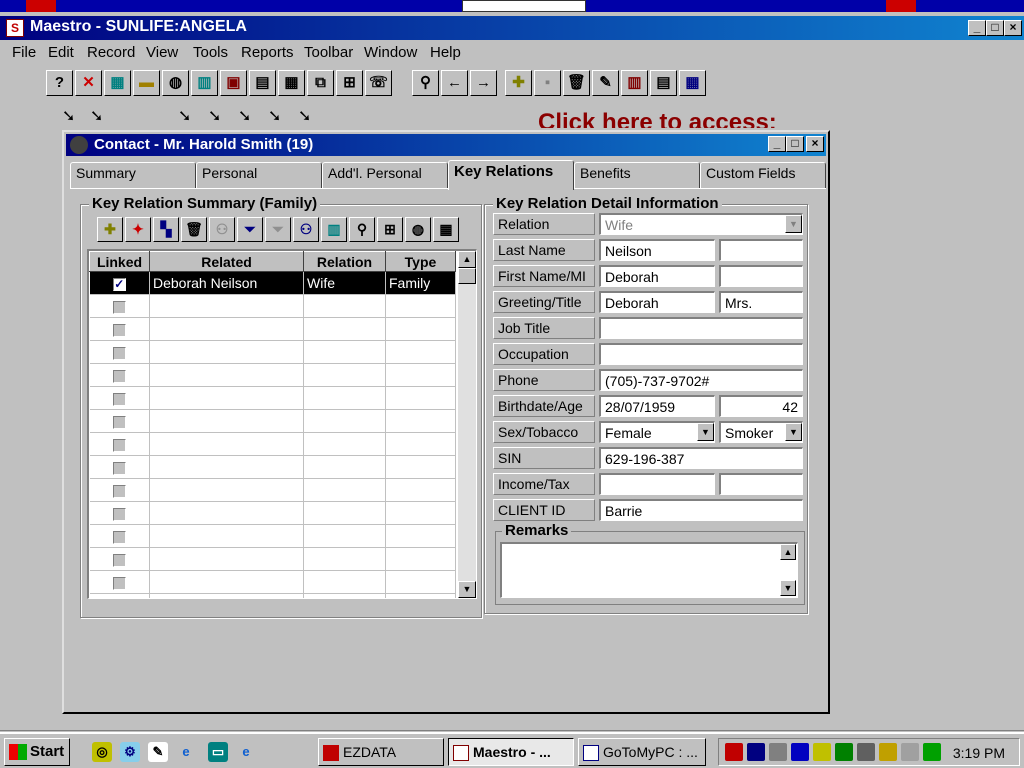 The height and width of the screenshot is (768, 1024). I want to click on menu-window: Window, so click(390, 52).